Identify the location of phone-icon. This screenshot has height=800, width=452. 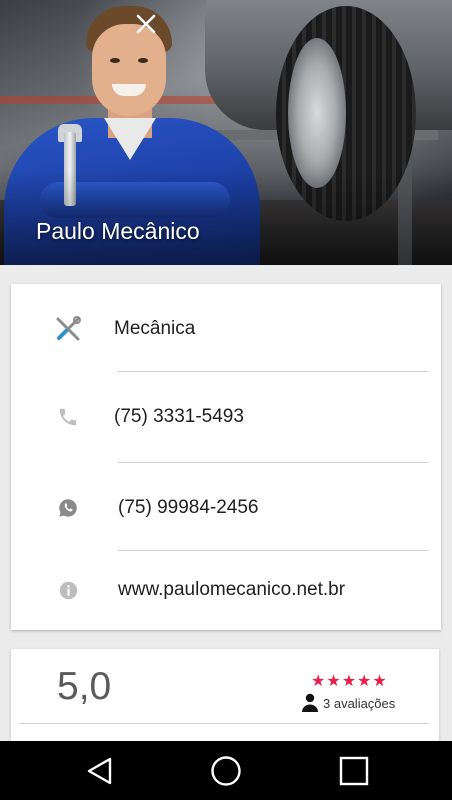
(68, 417).